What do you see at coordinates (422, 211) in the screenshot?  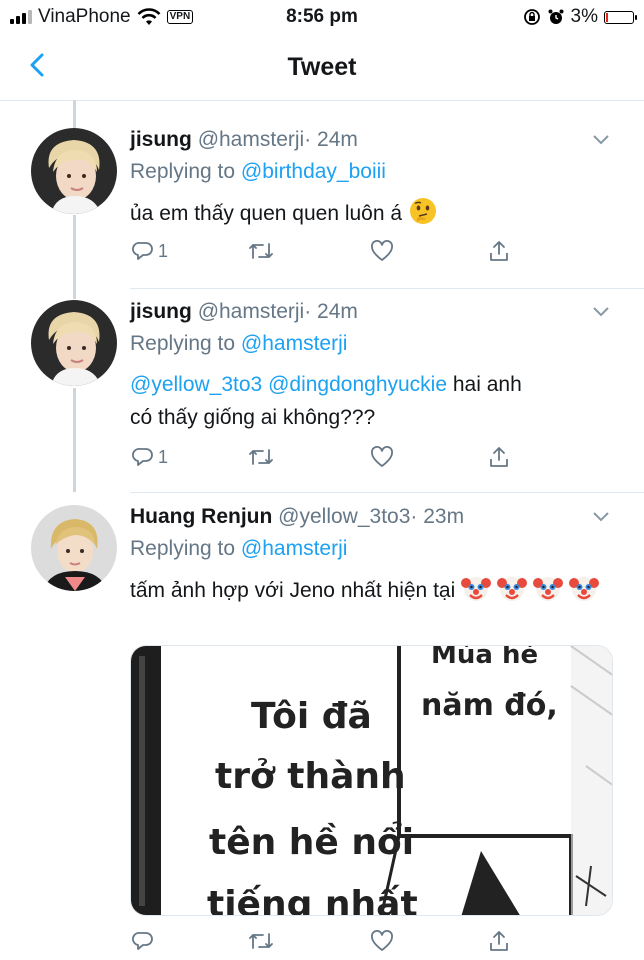 I see `thinking-face-icon` at bounding box center [422, 211].